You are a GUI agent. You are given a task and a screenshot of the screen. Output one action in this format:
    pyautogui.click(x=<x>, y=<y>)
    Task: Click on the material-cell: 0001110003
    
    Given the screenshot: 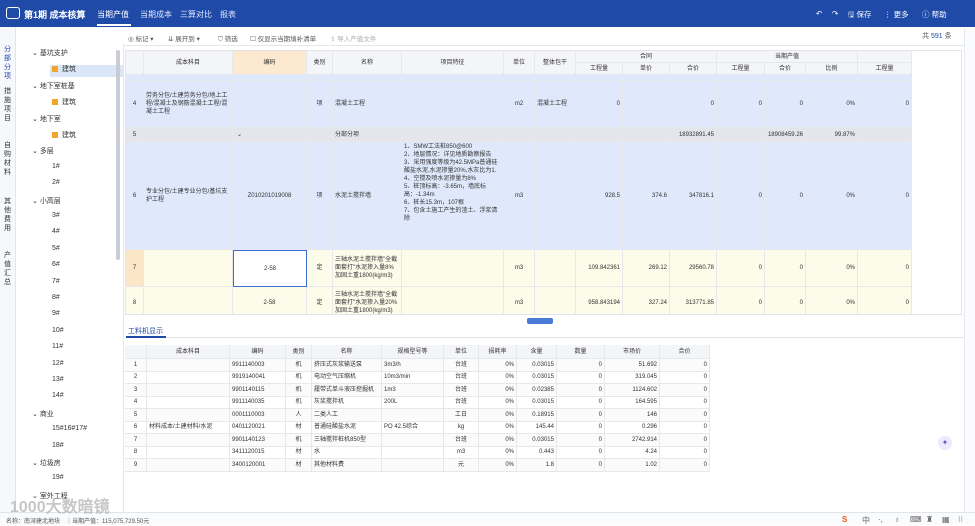 What is the action you would take?
    pyautogui.click(x=258, y=415)
    